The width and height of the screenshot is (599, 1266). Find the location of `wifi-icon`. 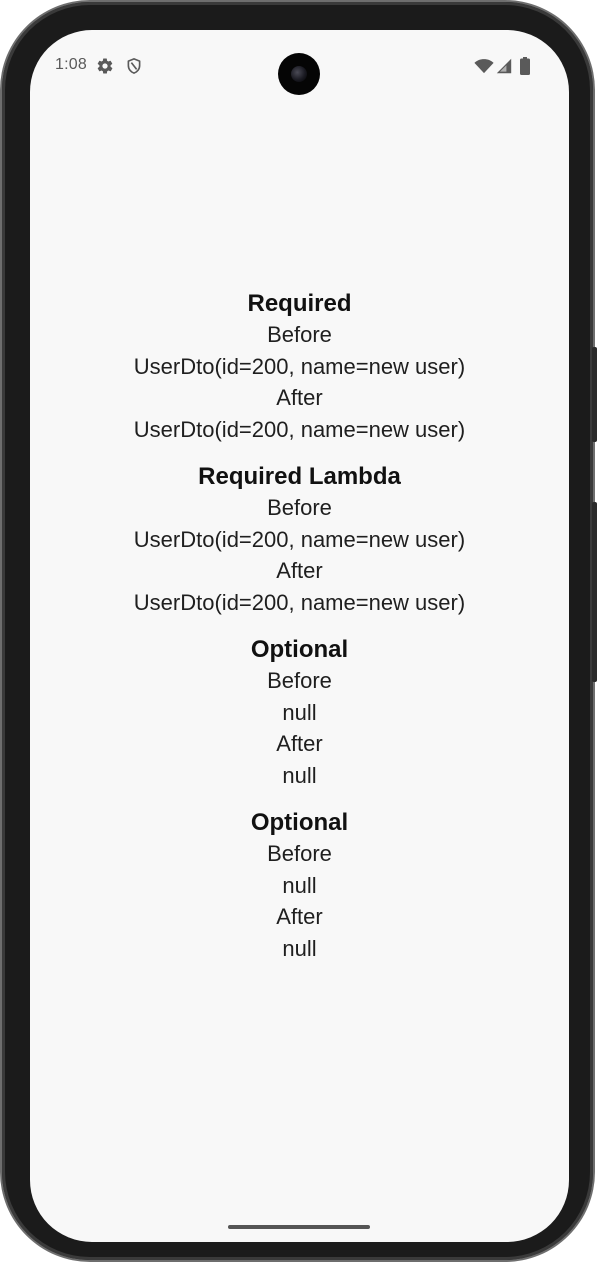

wifi-icon is located at coordinates (484, 66).